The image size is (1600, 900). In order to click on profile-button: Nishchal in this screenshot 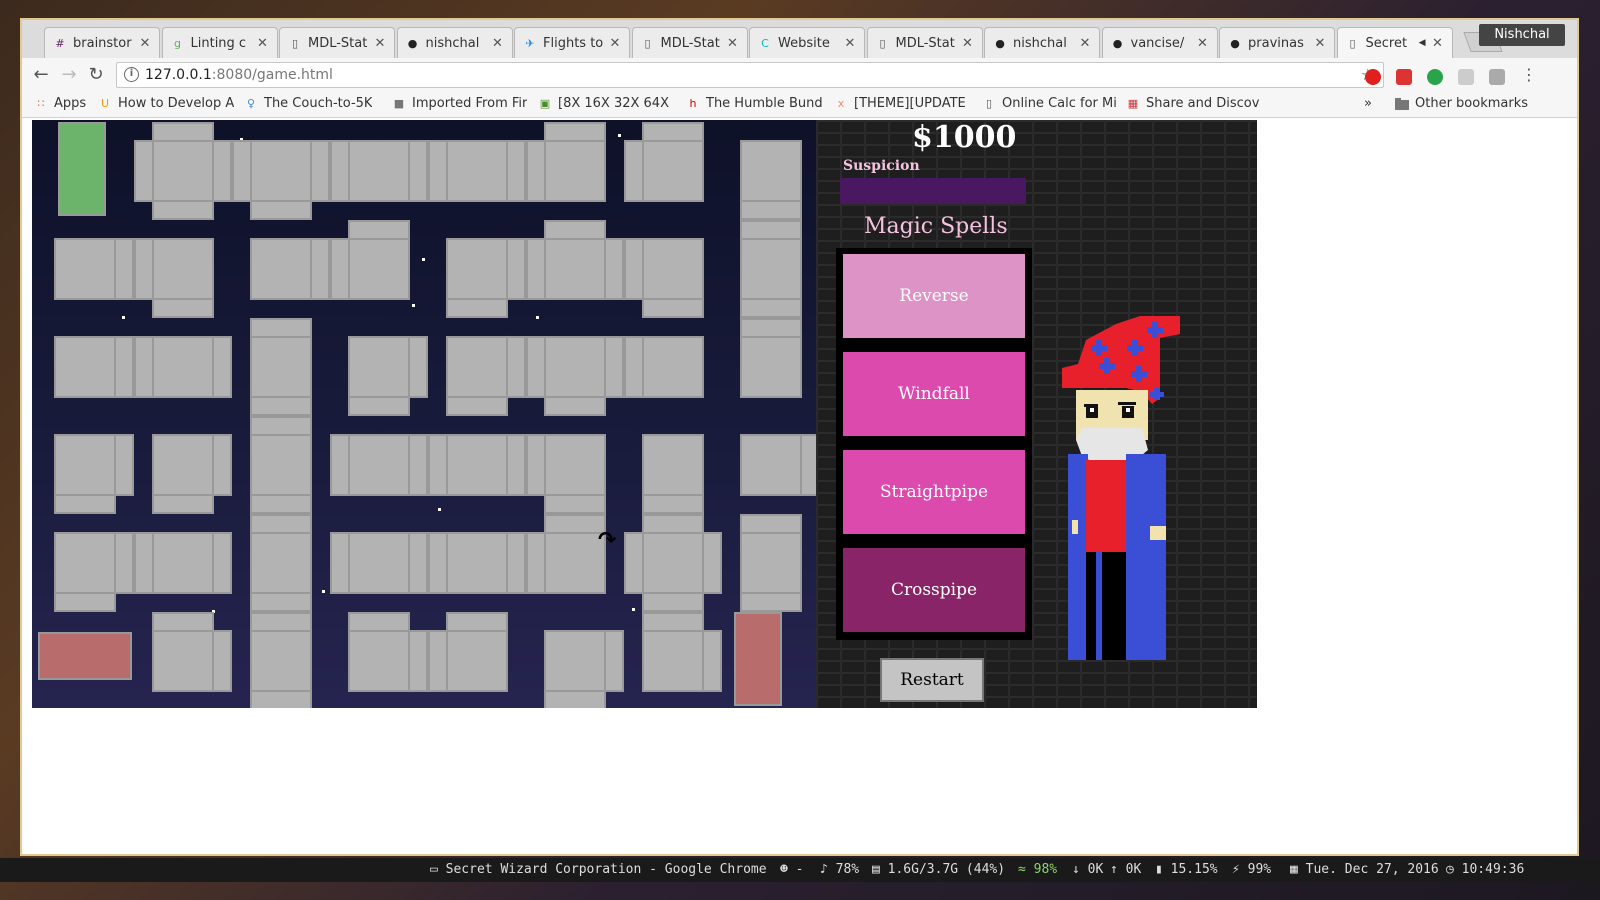, I will do `click(1522, 35)`.